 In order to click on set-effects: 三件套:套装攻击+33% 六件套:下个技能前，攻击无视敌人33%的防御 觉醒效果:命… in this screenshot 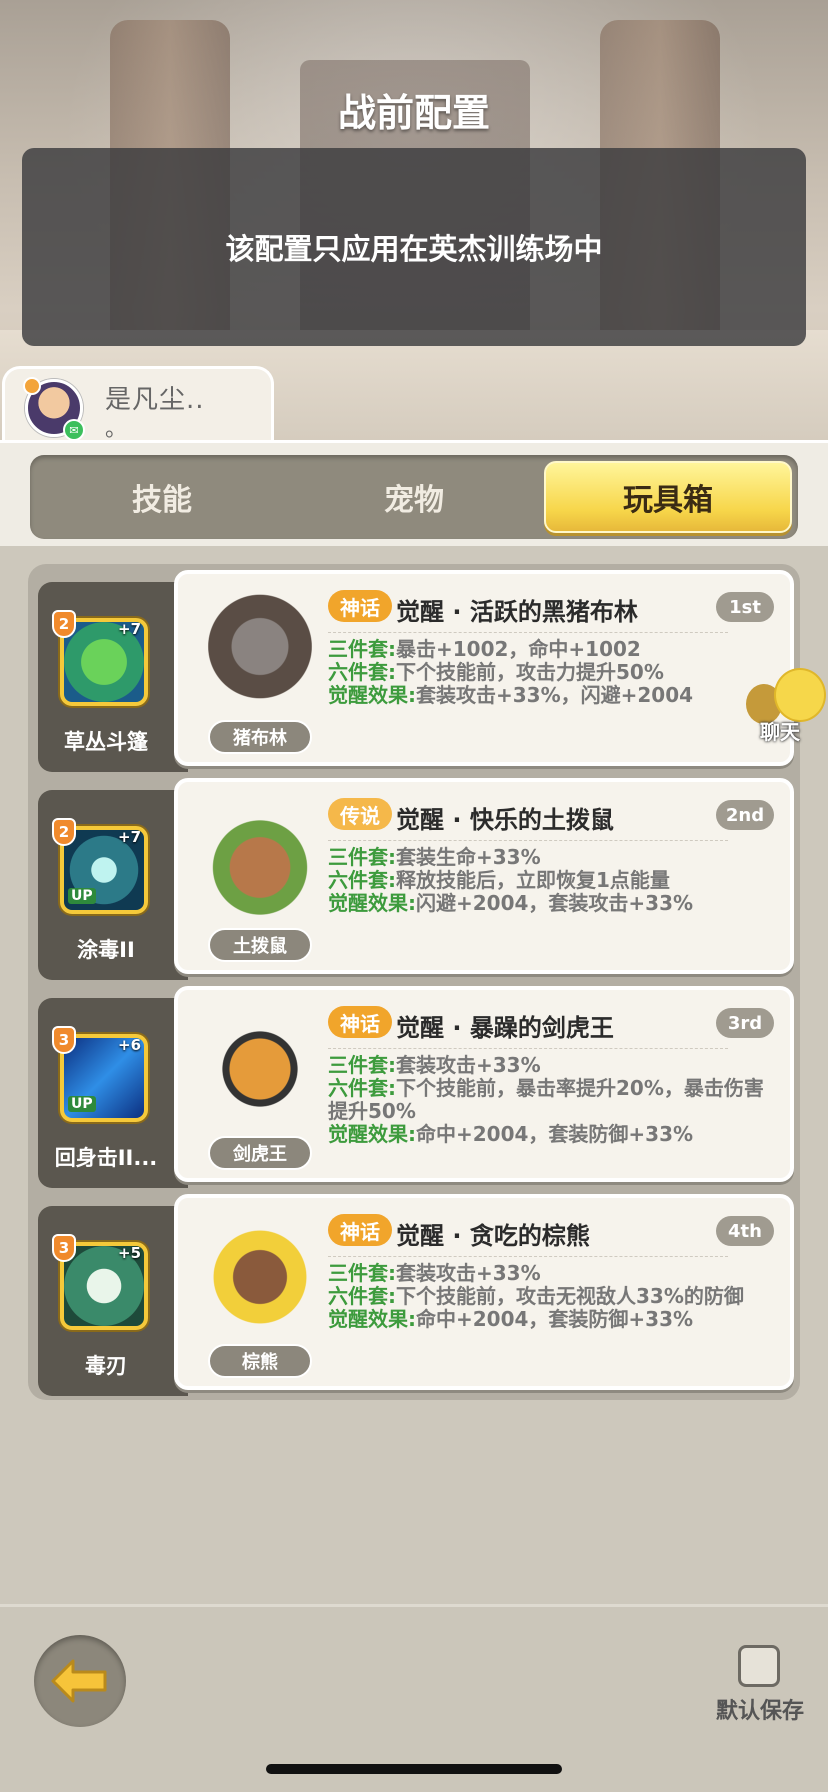, I will do `click(548, 1296)`.